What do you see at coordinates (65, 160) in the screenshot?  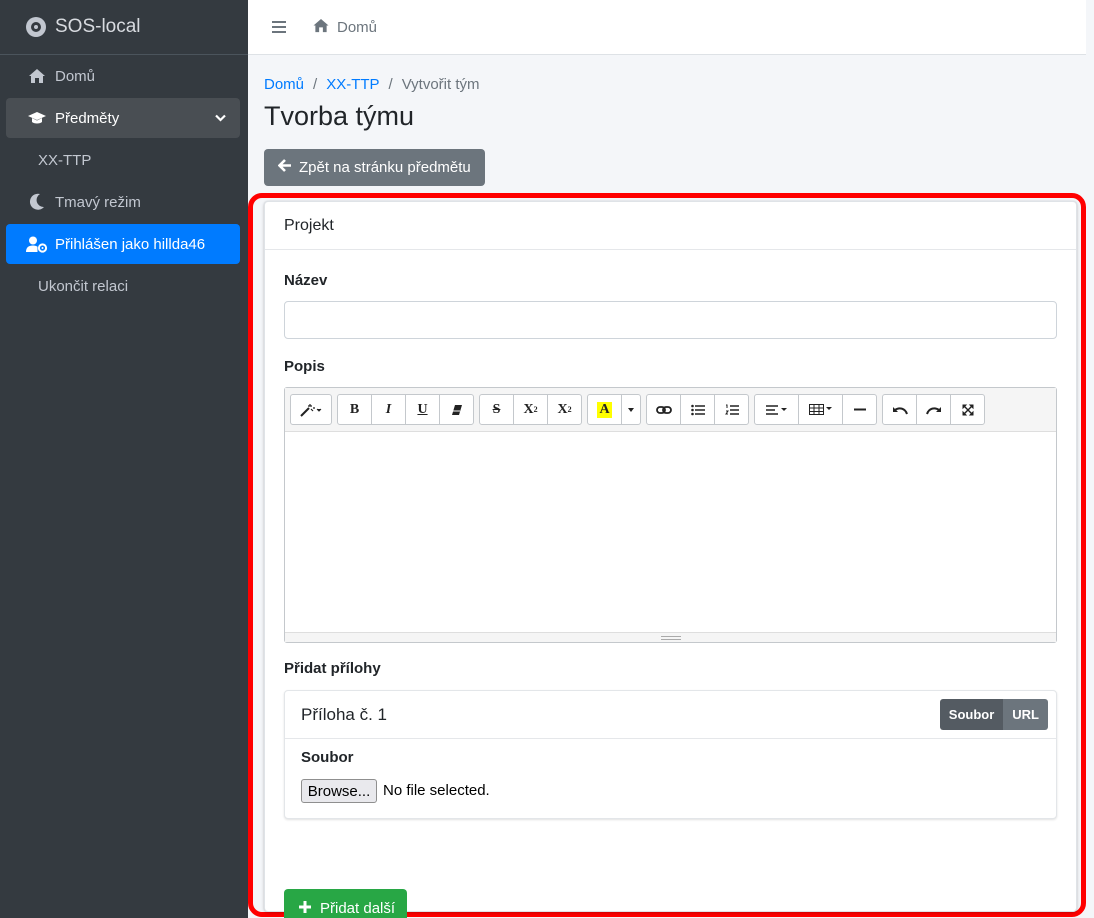 I see `sidebar-item-label: XX-TTP` at bounding box center [65, 160].